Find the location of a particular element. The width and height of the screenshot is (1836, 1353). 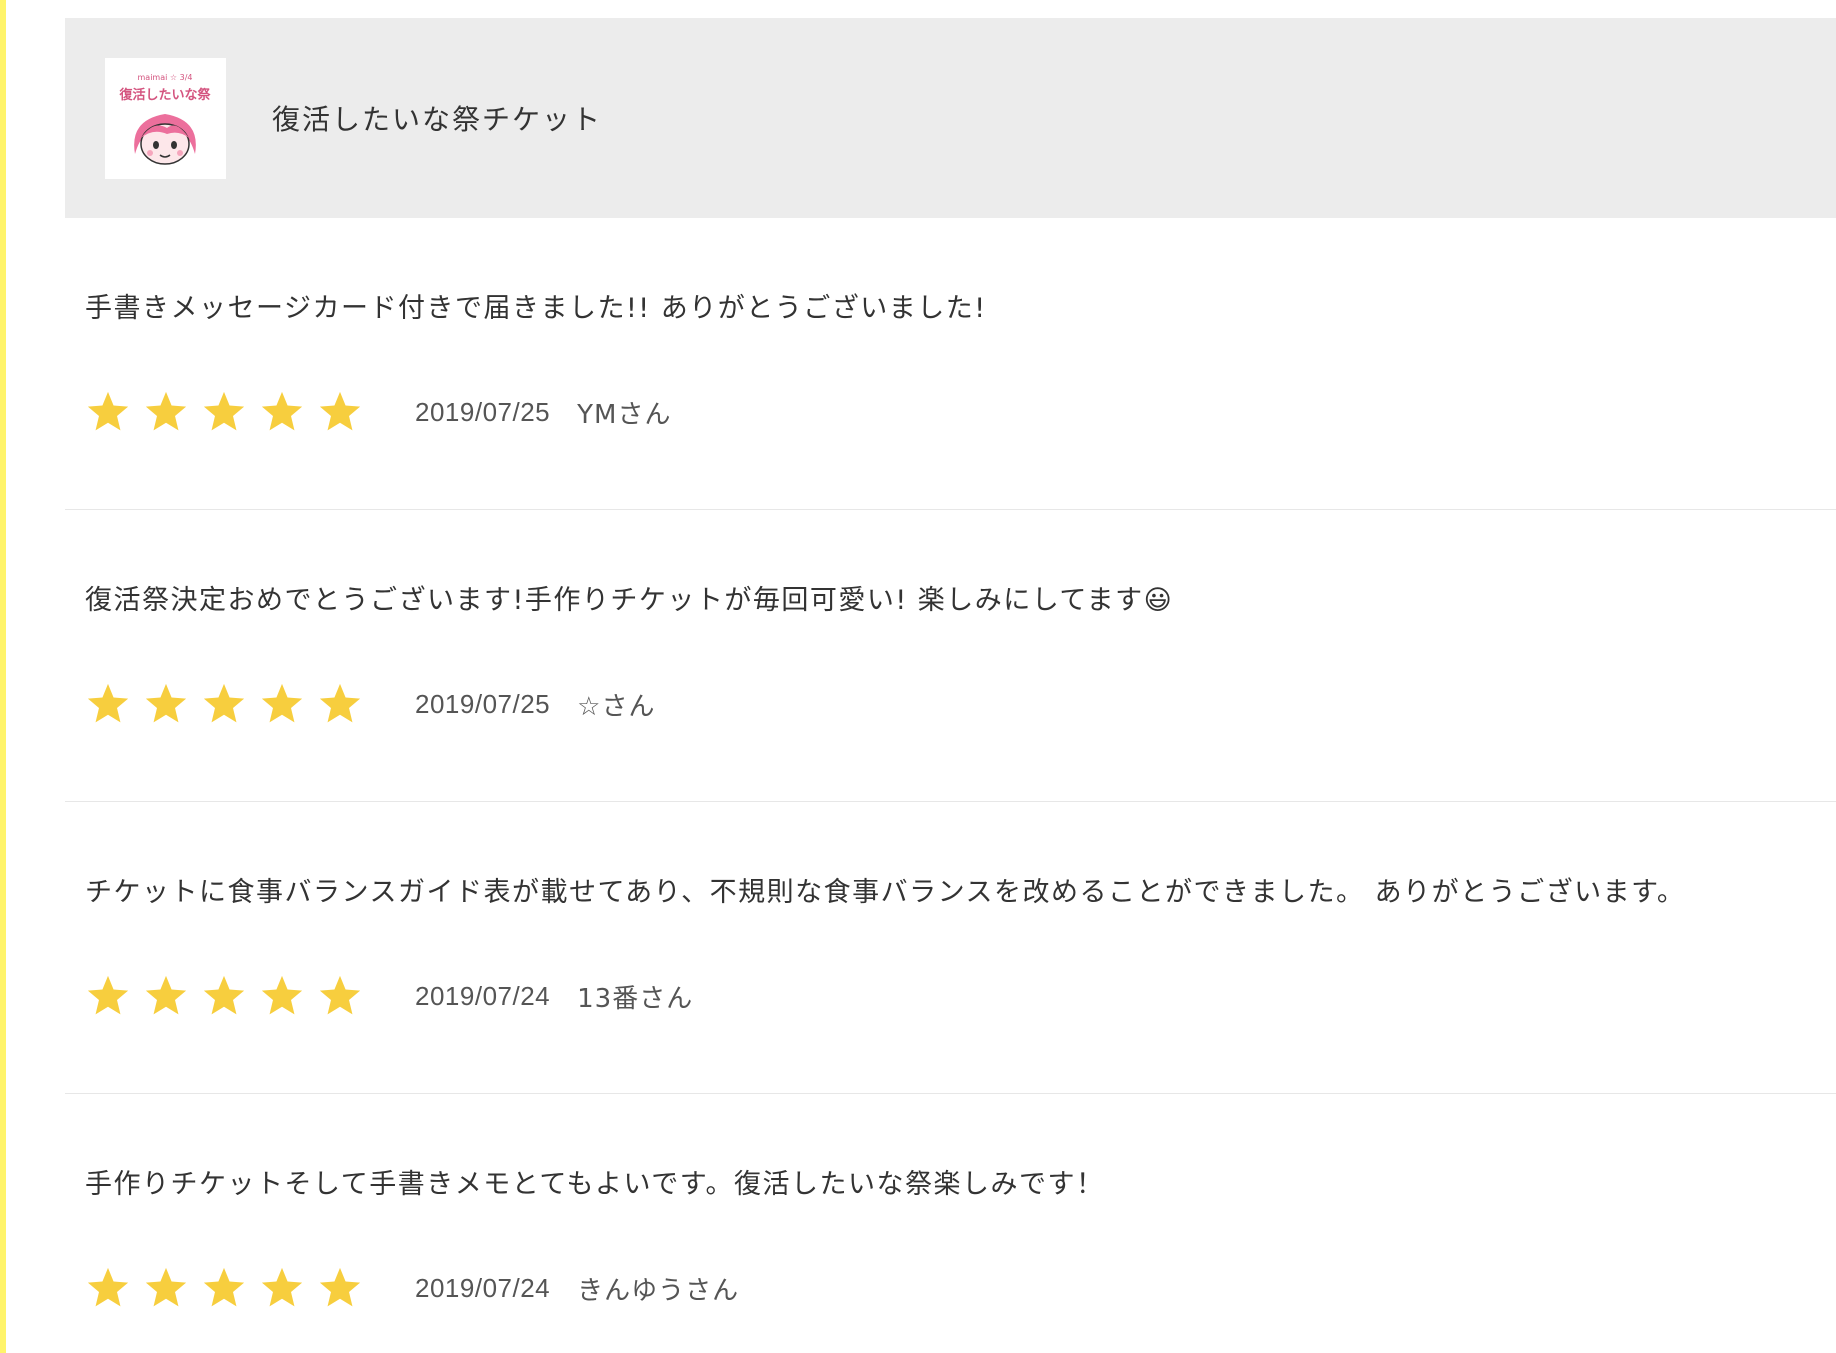

product-header: maimai ☆ 3/4 復活したいな祭 復活したいな祭チケット is located at coordinates (950, 118).